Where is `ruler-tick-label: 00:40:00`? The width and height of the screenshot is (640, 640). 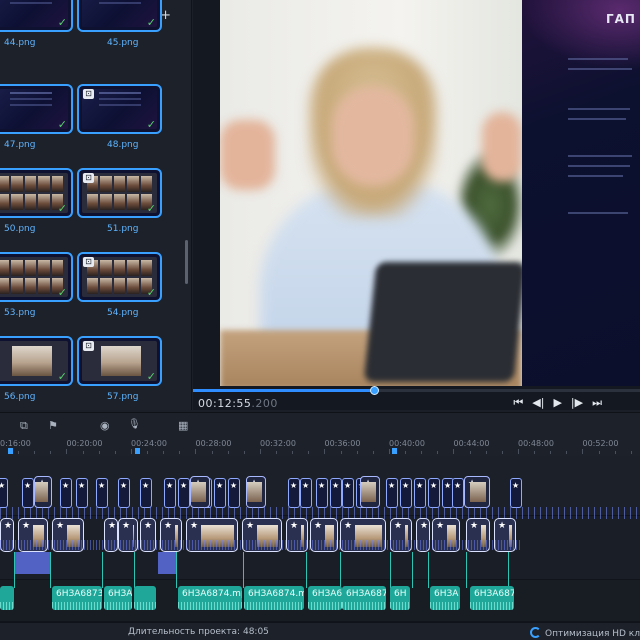 ruler-tick-label: 00:40:00 is located at coordinates (407, 443).